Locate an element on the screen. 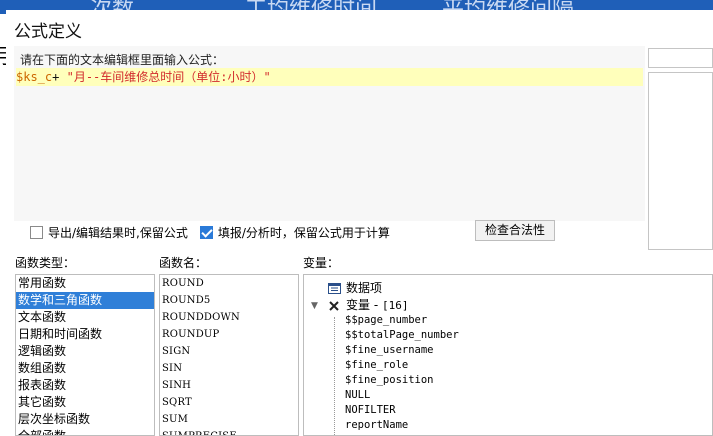  function-name-item: SINH is located at coordinates (229, 385).